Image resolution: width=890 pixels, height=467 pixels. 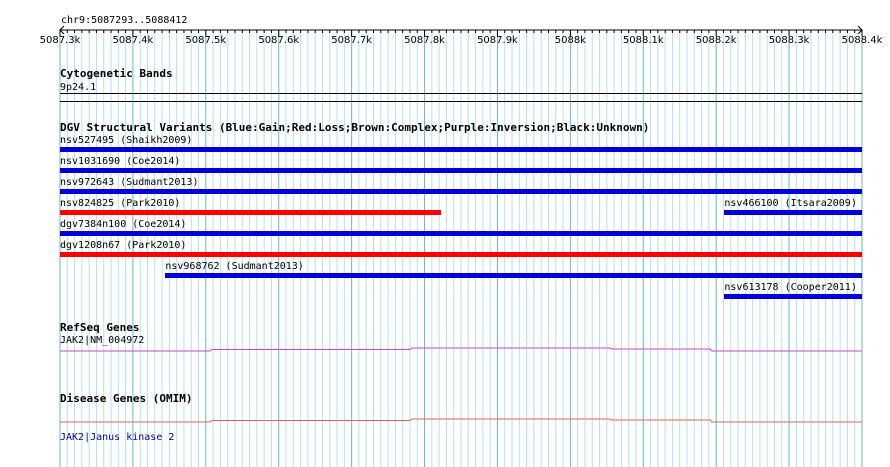 What do you see at coordinates (461, 101) in the screenshot?
I see `cytoband-line-bottom` at bounding box center [461, 101].